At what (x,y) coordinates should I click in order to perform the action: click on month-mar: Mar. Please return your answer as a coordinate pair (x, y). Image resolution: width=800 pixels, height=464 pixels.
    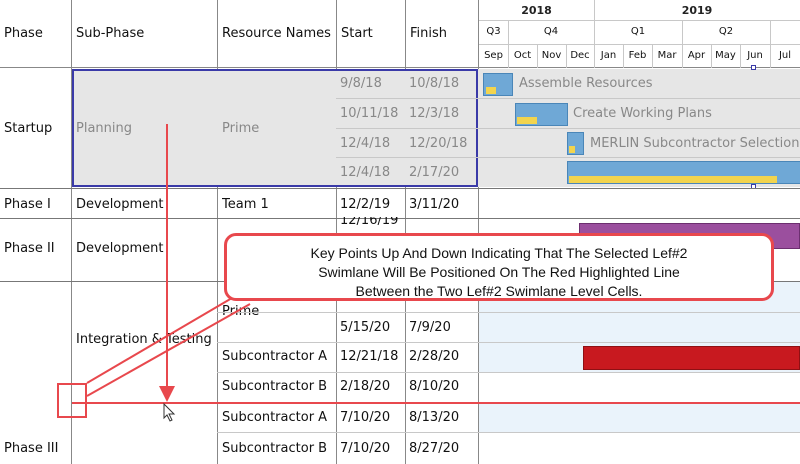
    Looking at the image, I should click on (667, 55).